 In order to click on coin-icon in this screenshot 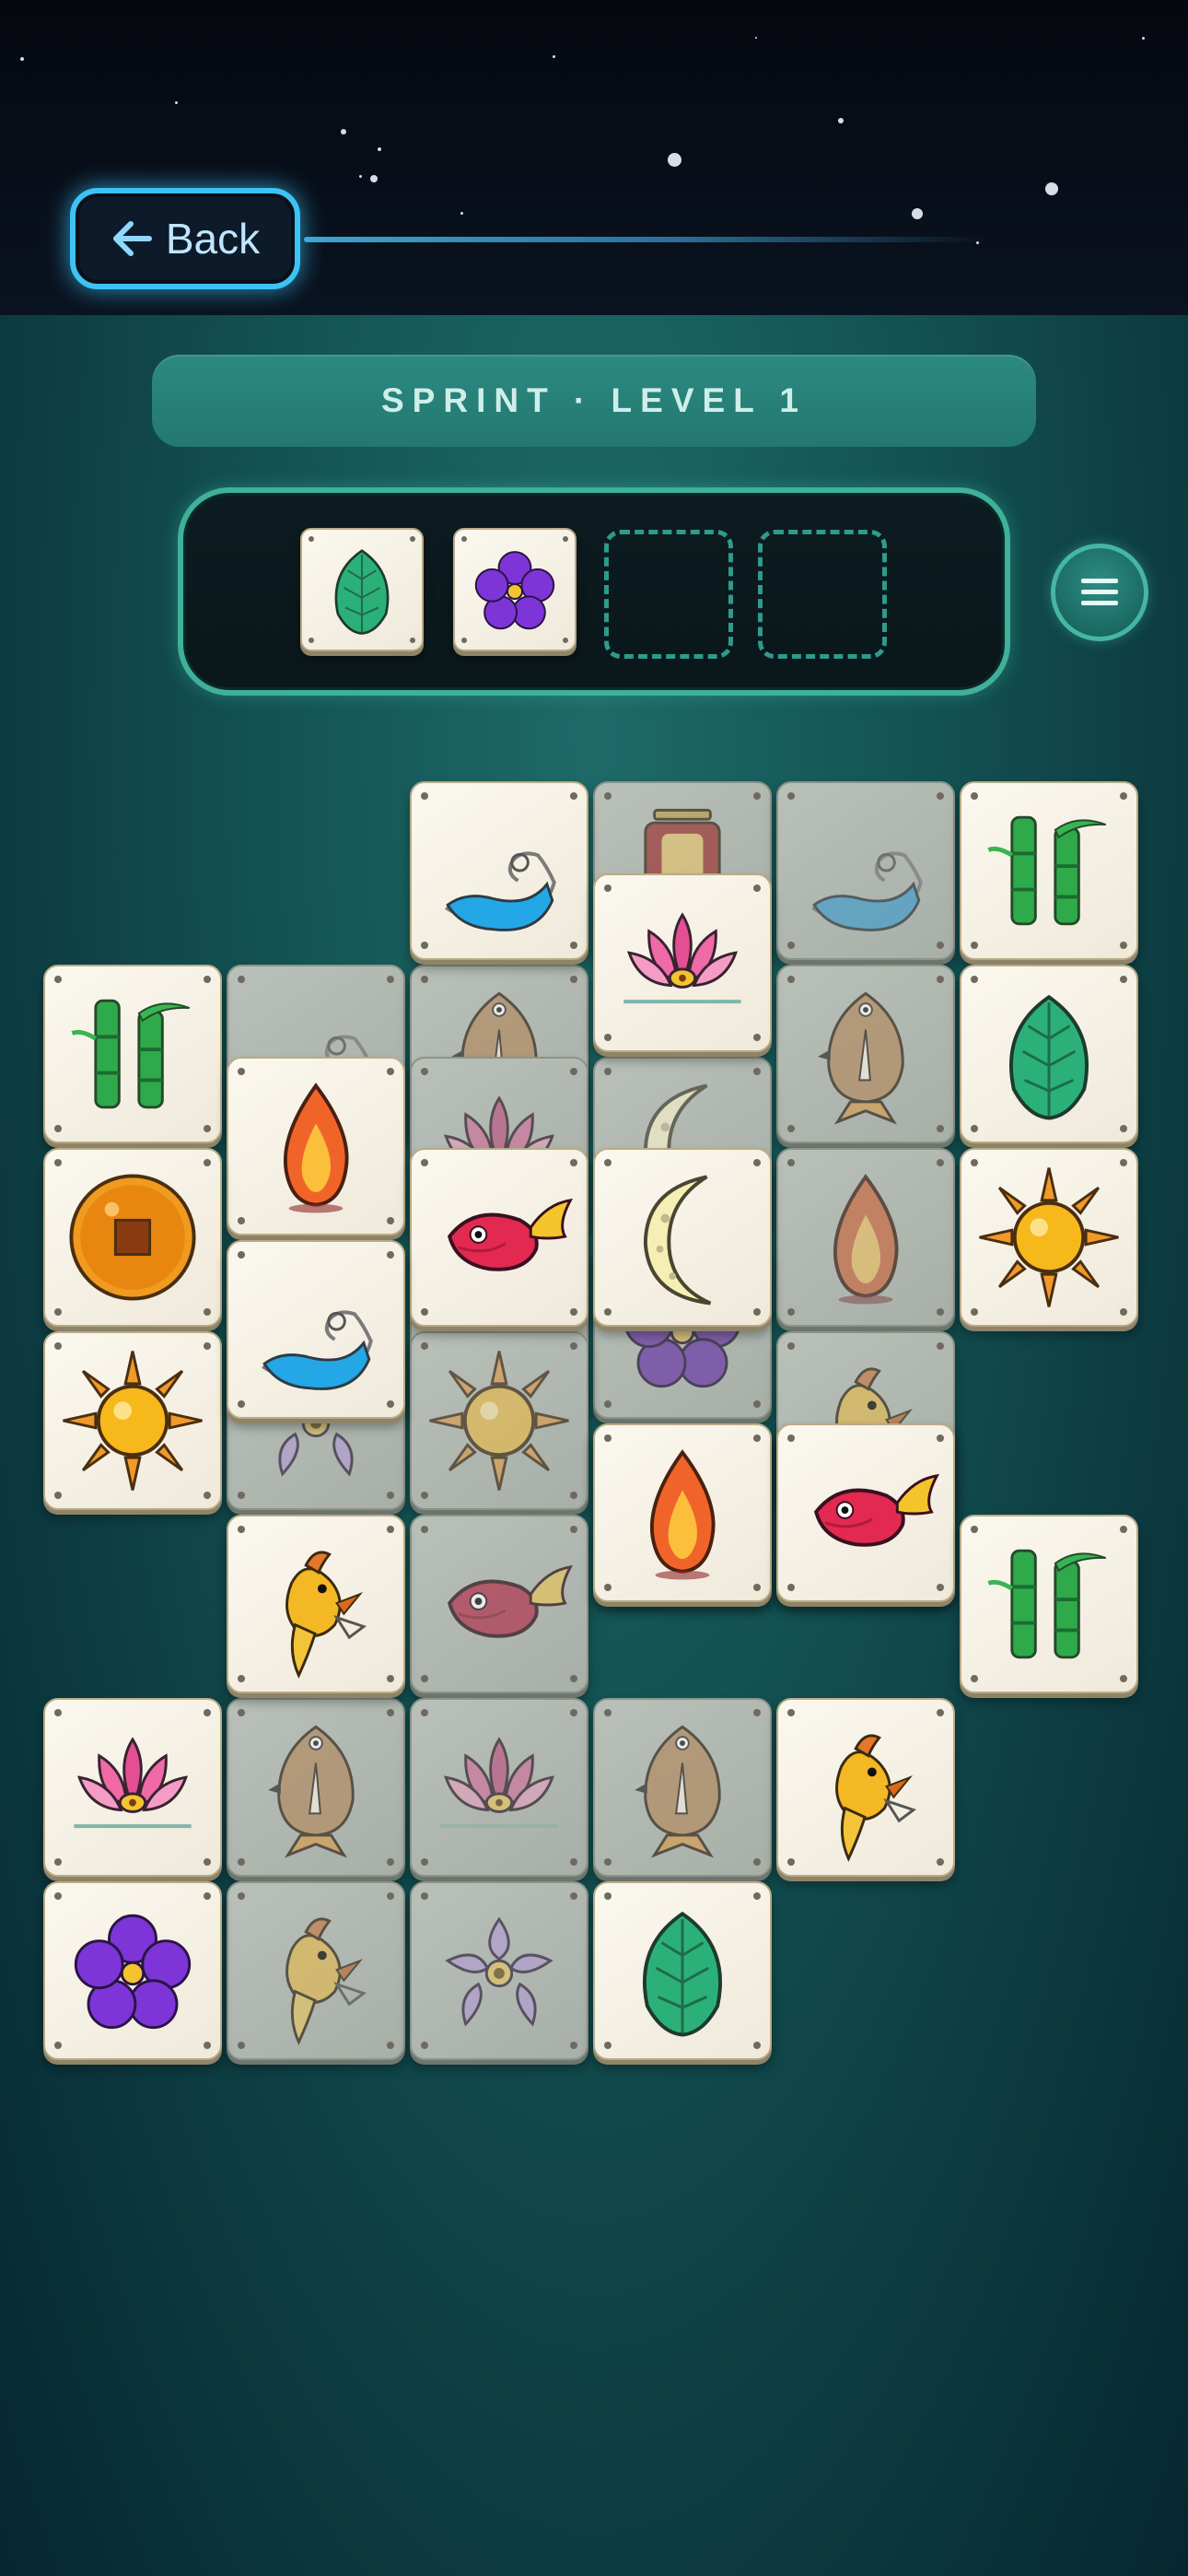, I will do `click(132, 1237)`.